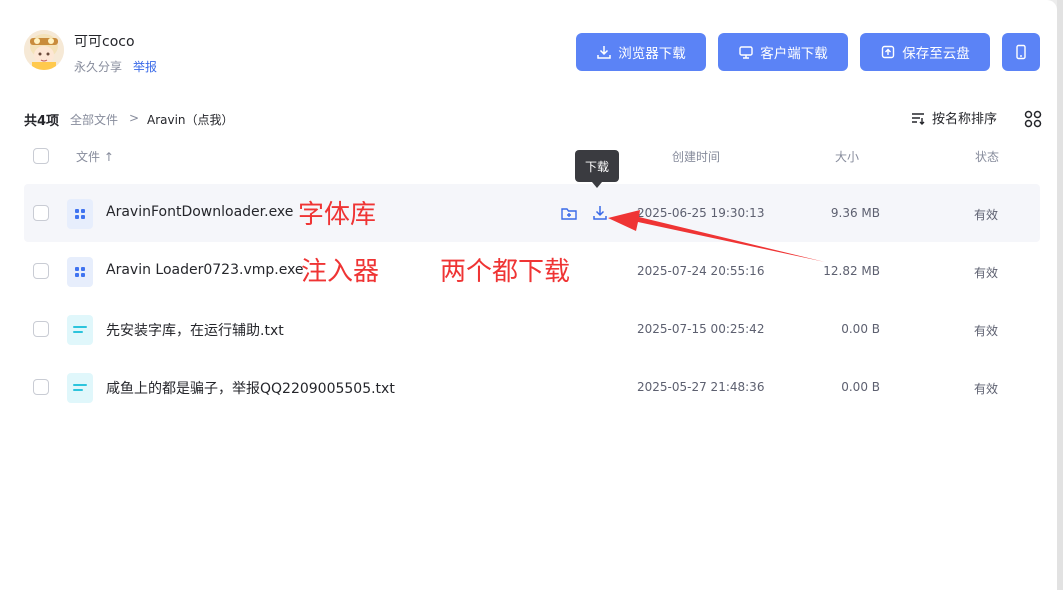  Describe the element at coordinates (888, 52) in the screenshot. I see `cloud-save-icon` at that location.